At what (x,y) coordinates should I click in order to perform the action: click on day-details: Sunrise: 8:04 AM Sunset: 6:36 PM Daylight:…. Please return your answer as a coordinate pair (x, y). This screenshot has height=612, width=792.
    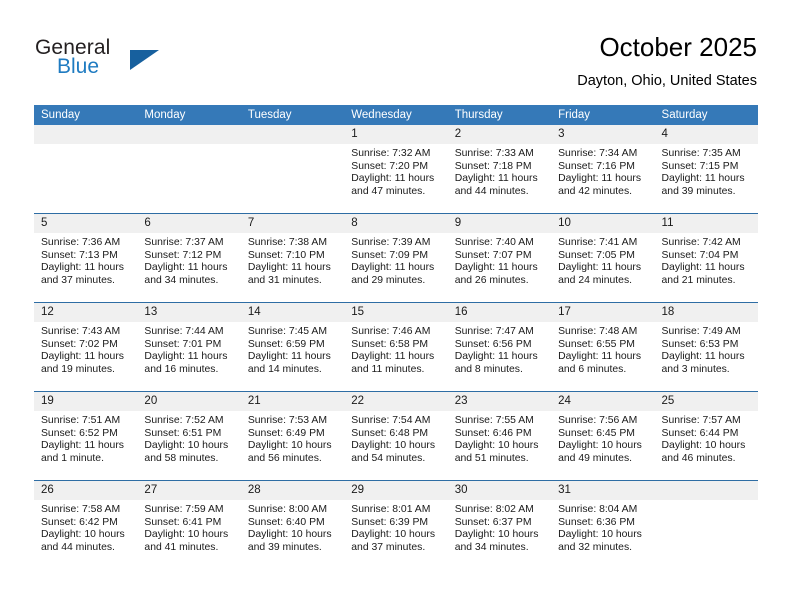
    Looking at the image, I should click on (602, 534).